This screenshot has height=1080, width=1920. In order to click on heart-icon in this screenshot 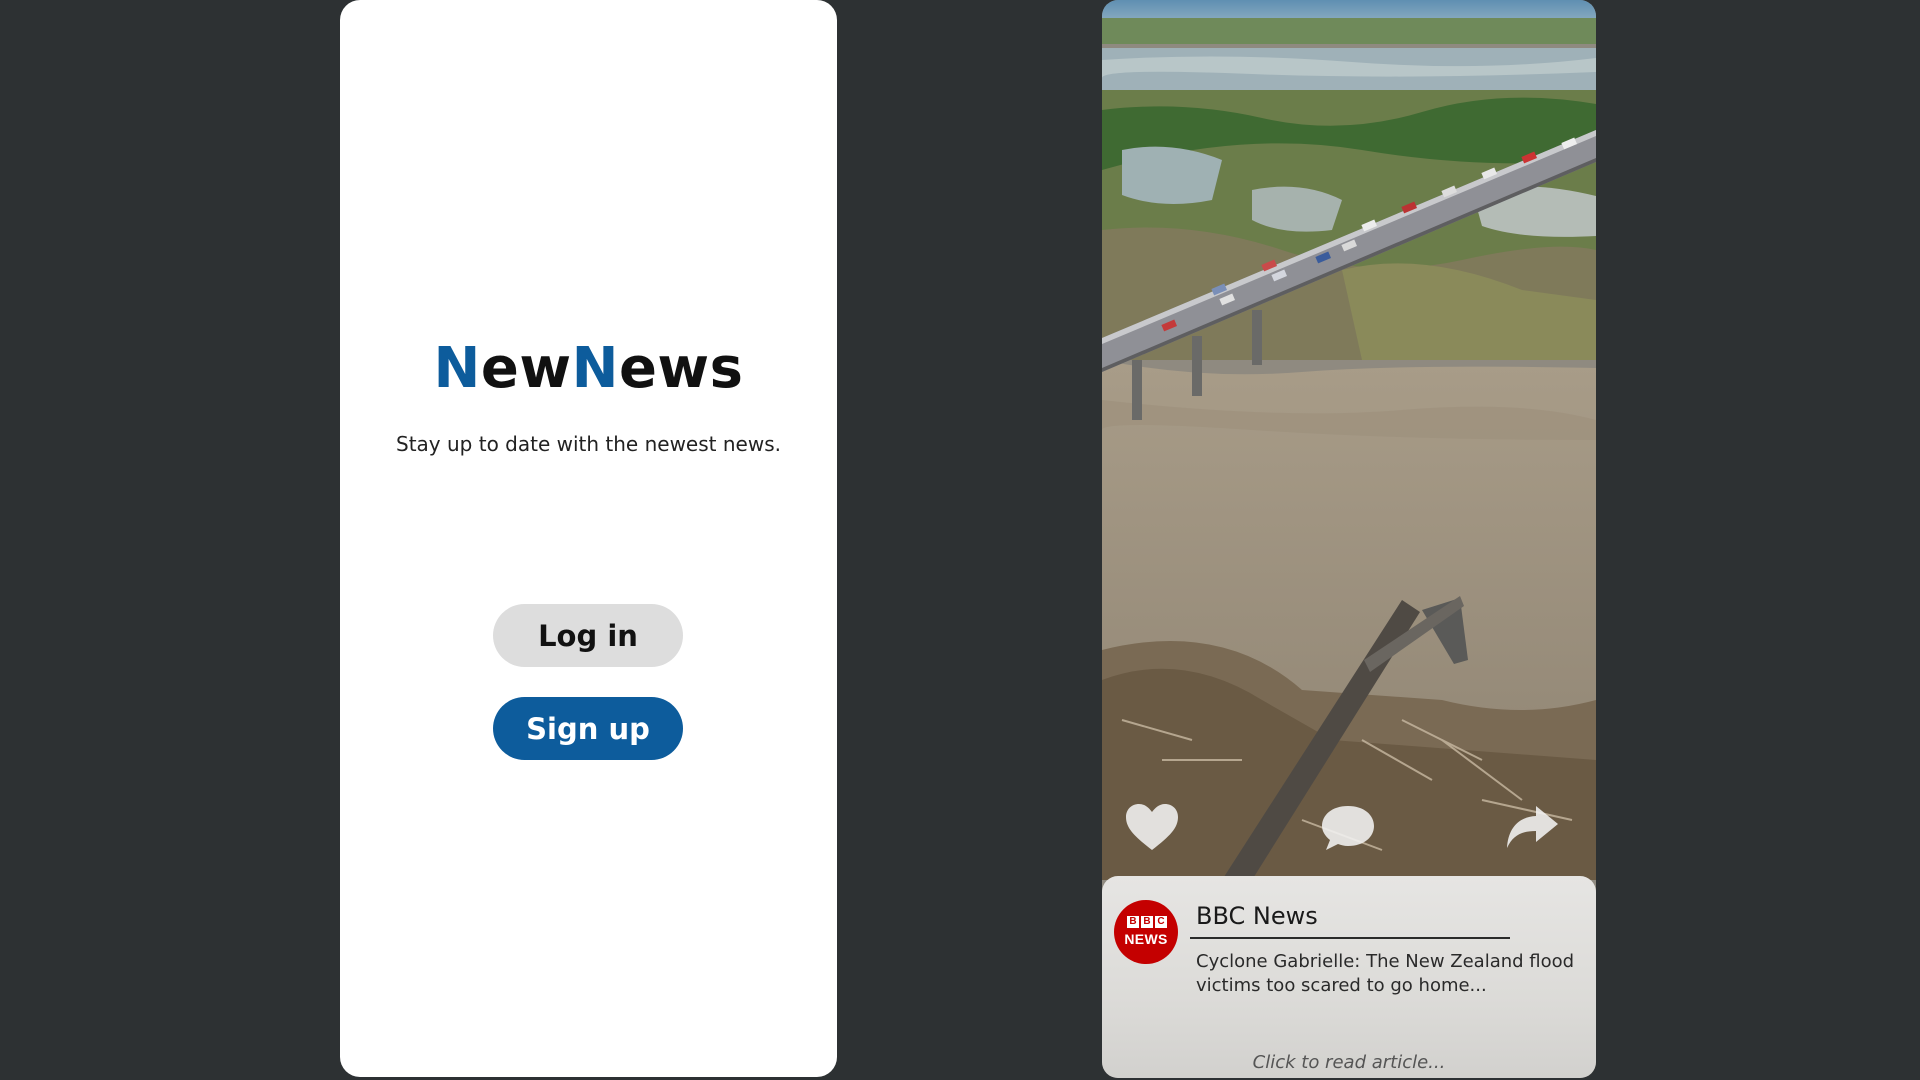, I will do `click(1152, 828)`.